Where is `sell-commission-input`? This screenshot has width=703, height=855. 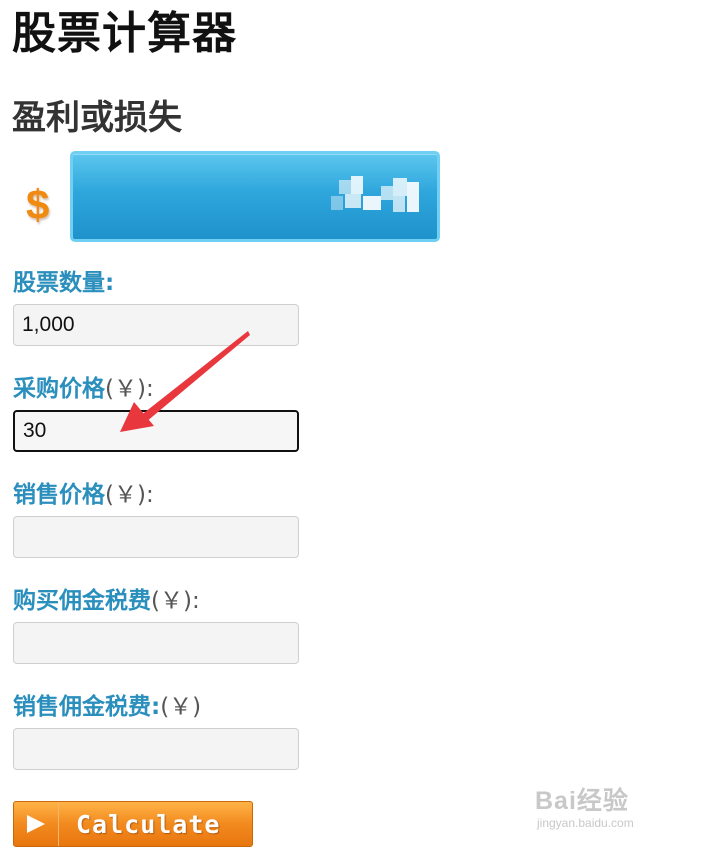 sell-commission-input is located at coordinates (156, 749).